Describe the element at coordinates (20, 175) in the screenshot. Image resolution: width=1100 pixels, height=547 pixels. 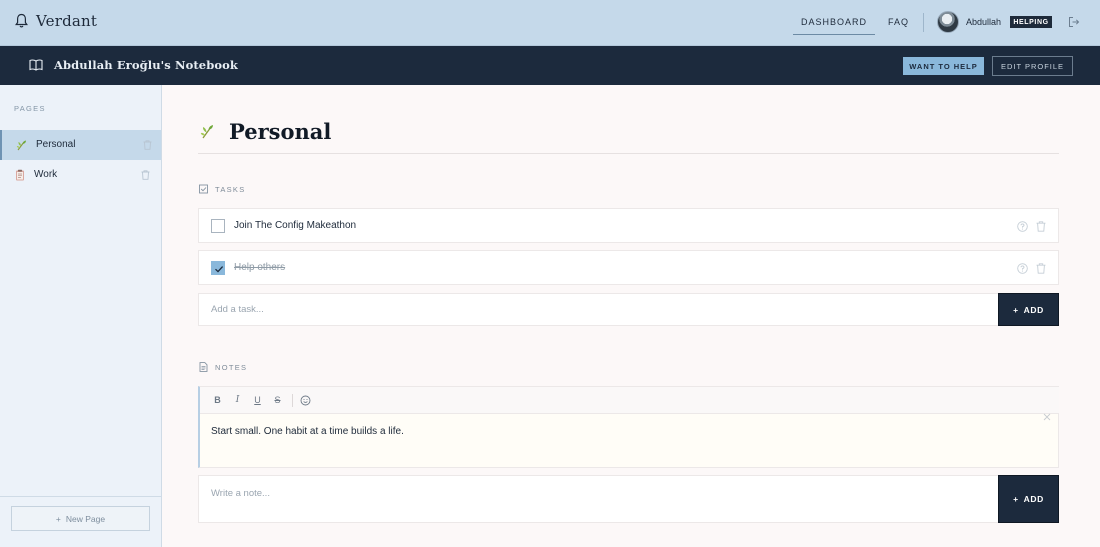
I see `clipboard-icon` at that location.